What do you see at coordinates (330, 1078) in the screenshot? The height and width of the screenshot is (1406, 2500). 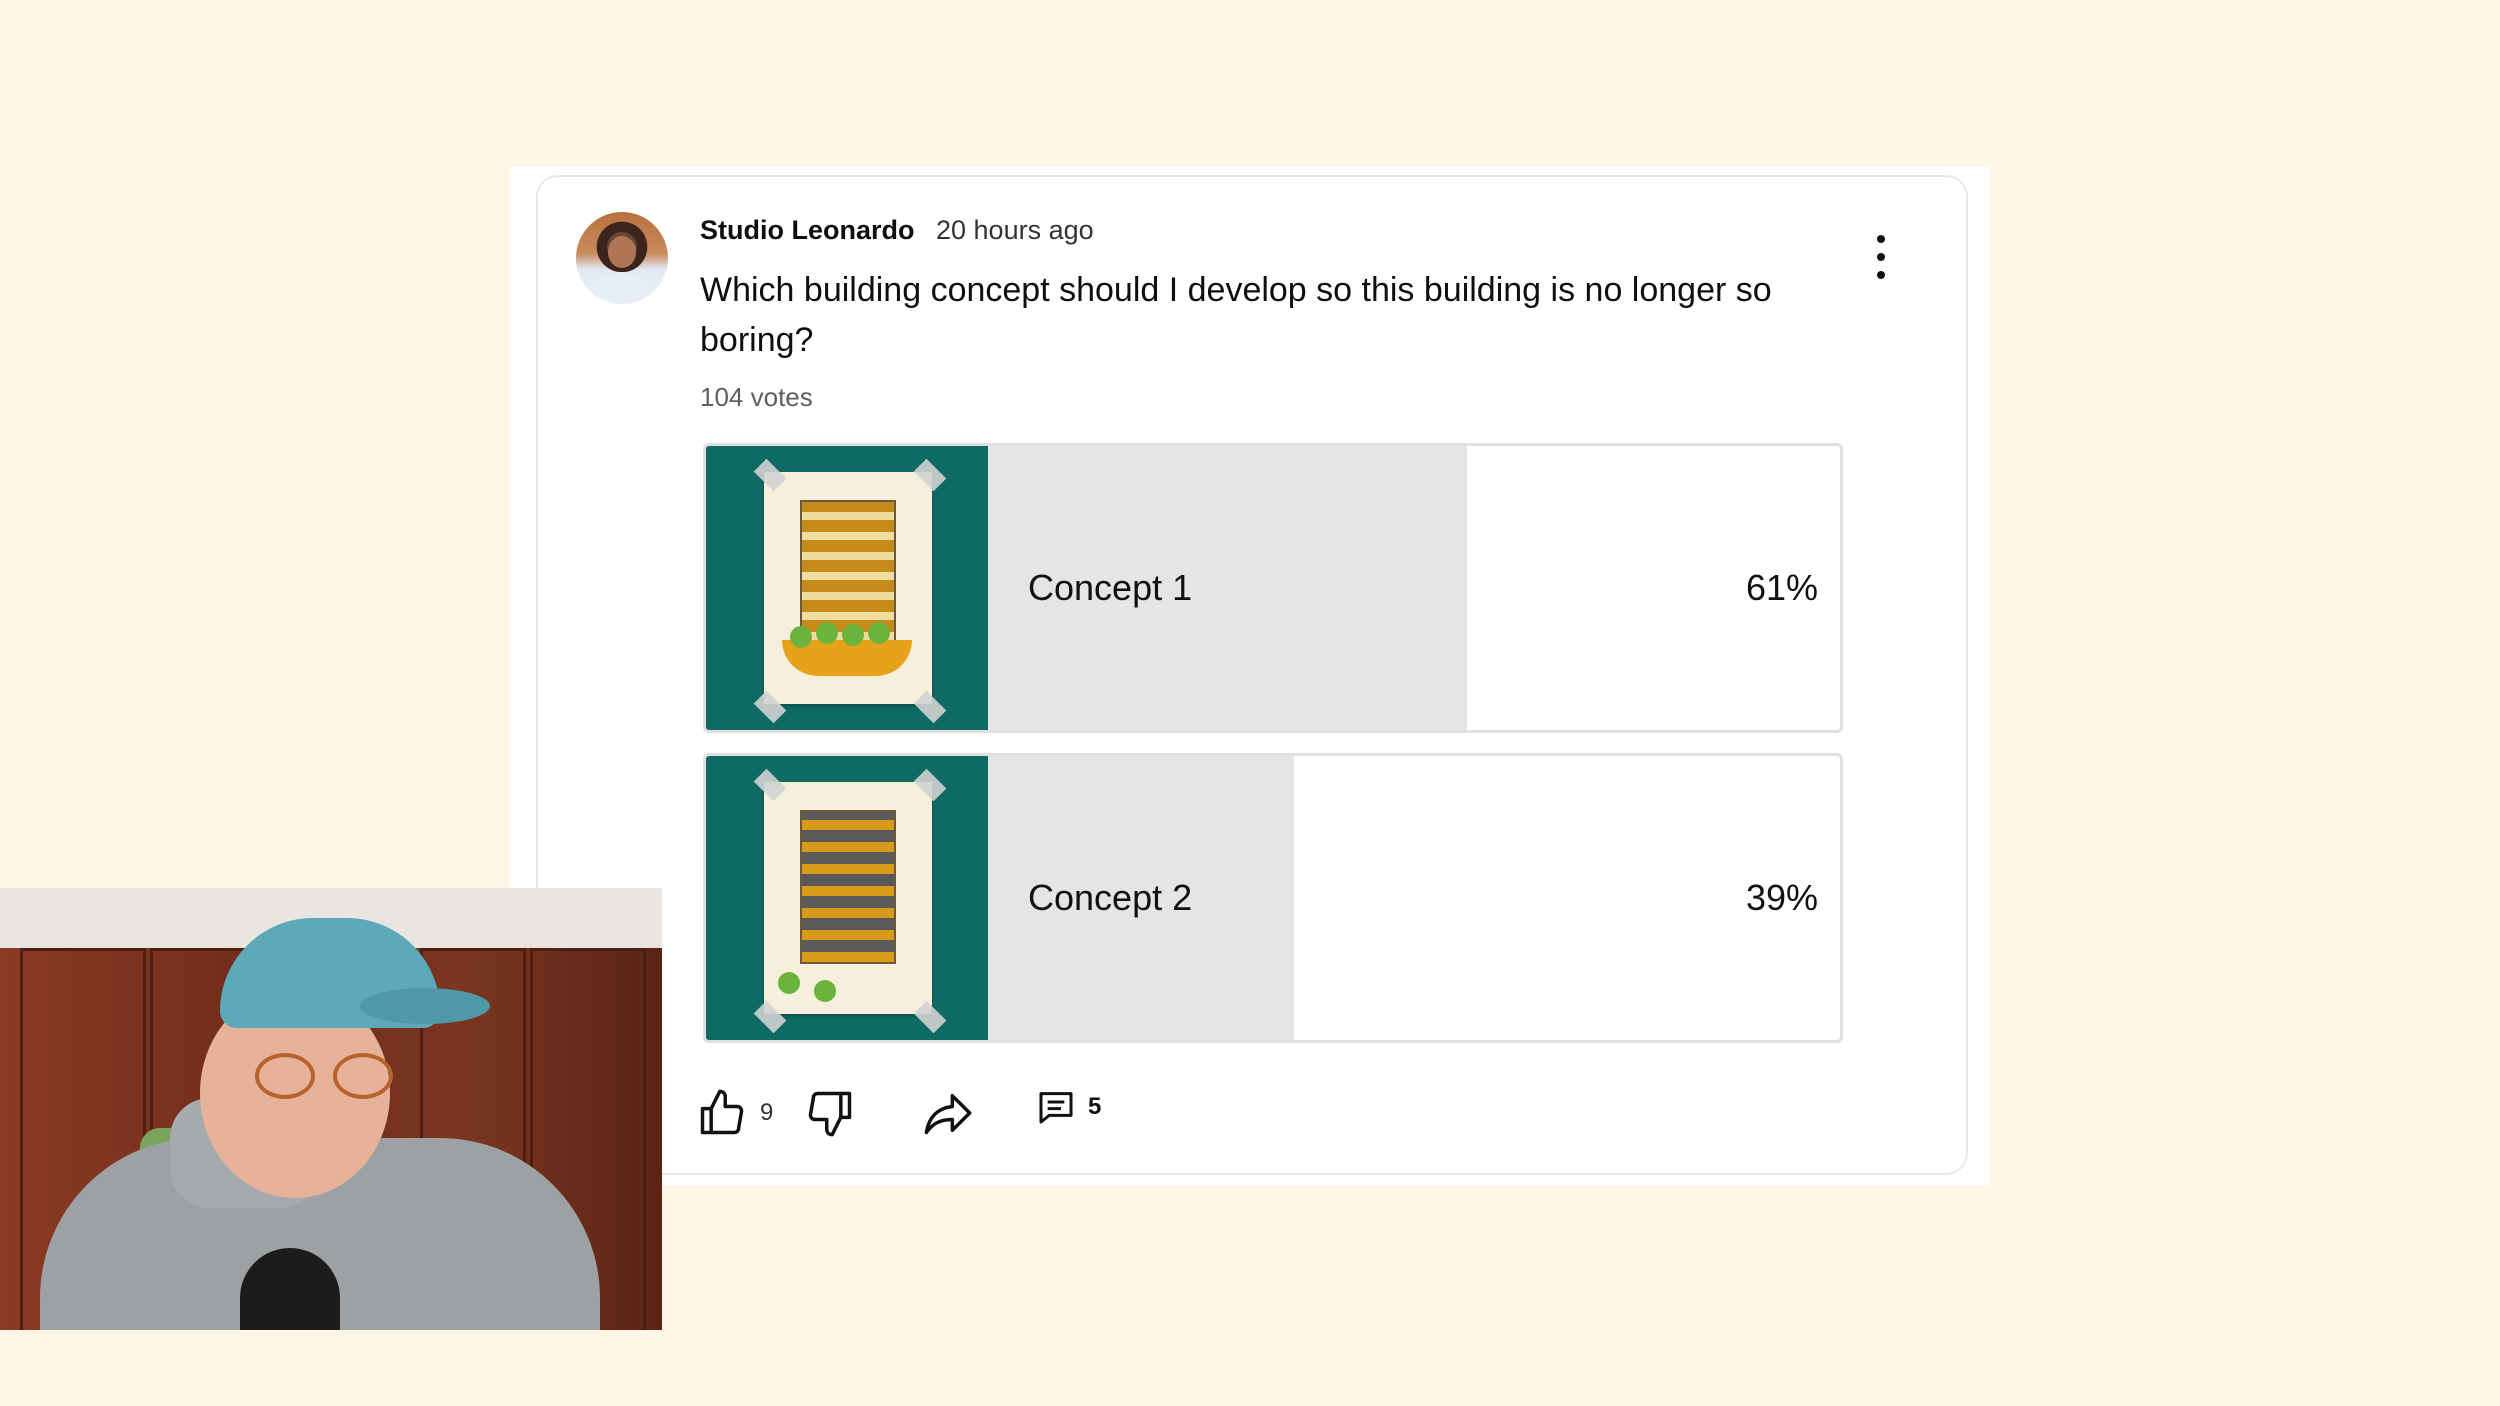 I see `eyeglasses` at bounding box center [330, 1078].